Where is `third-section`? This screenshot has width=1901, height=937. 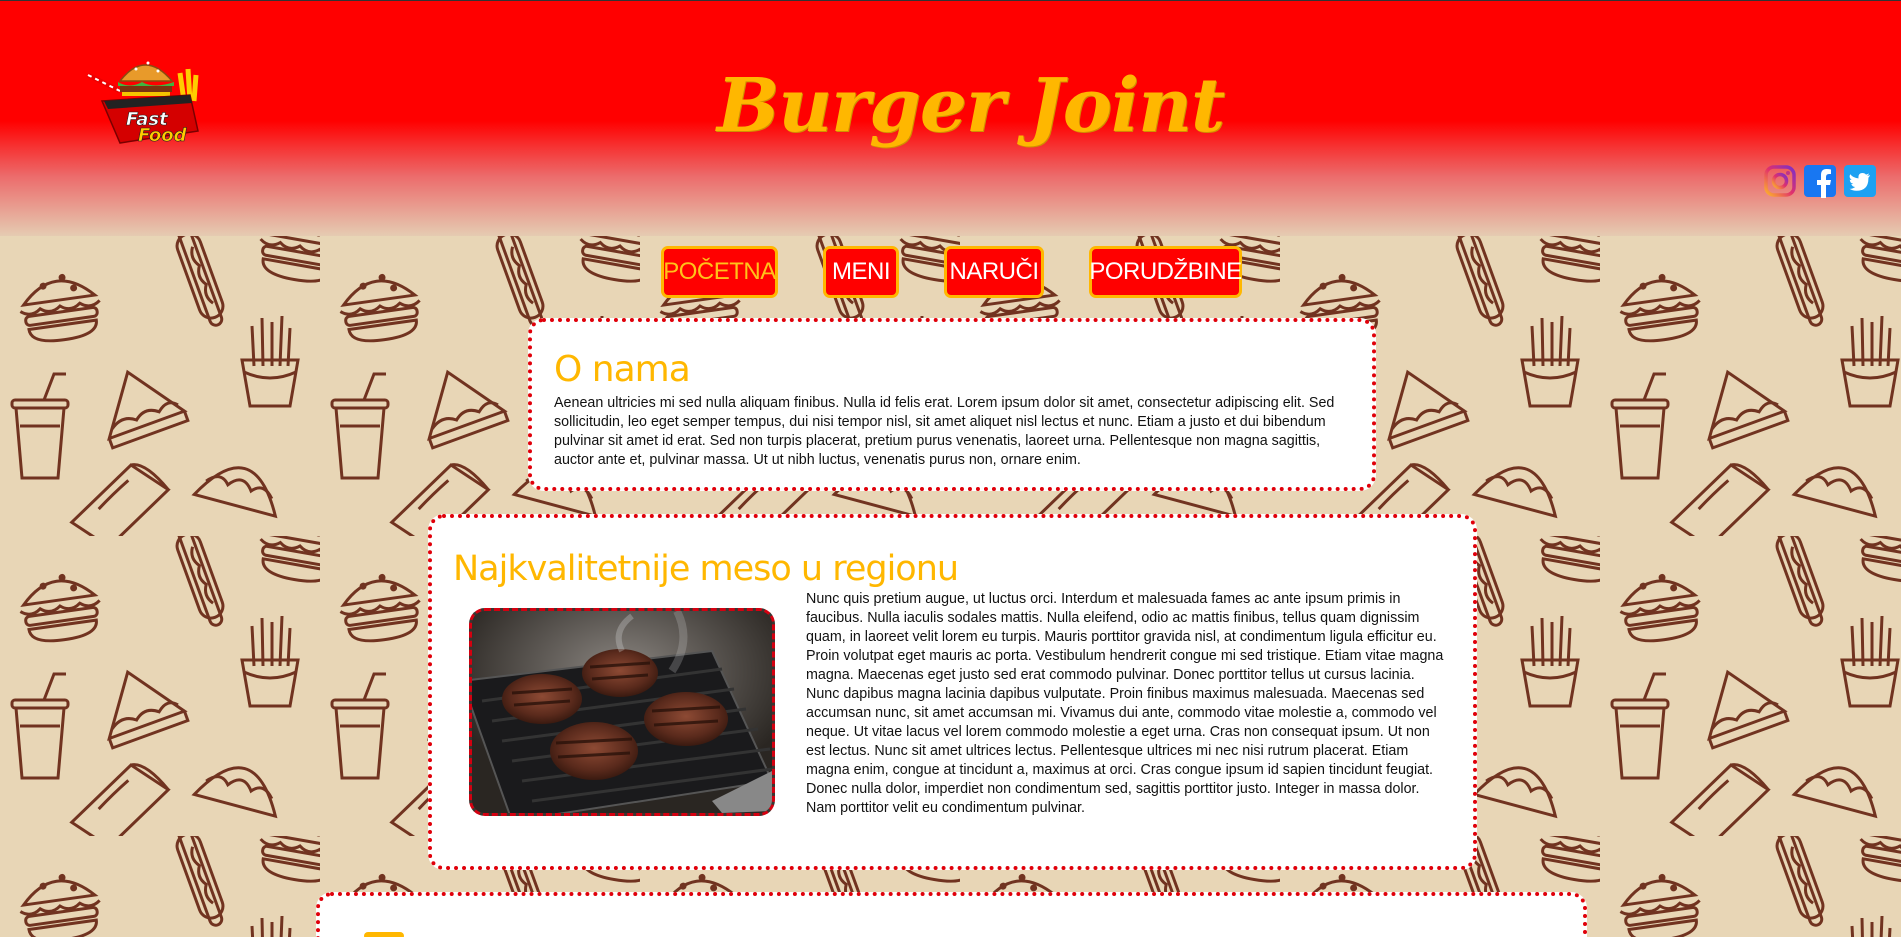 third-section is located at coordinates (951, 914).